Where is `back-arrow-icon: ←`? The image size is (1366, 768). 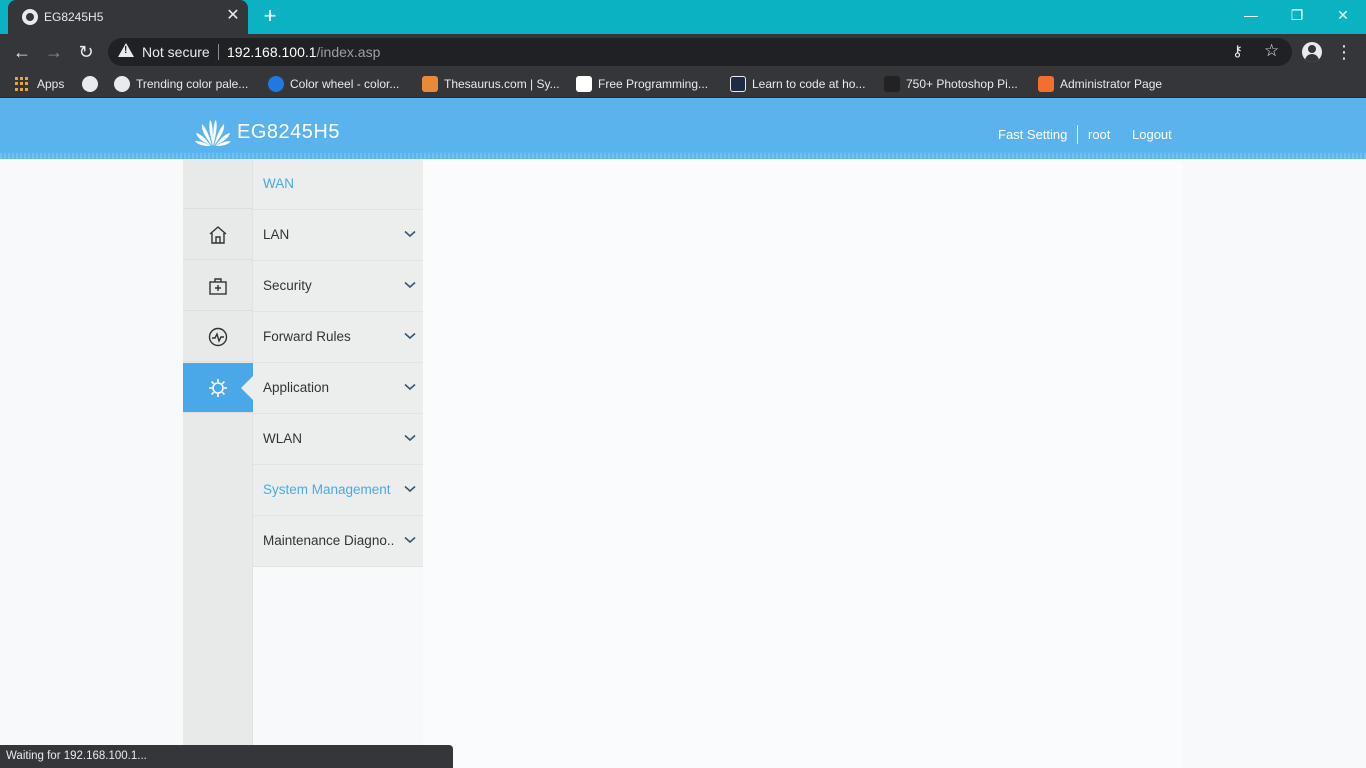
back-arrow-icon: ← is located at coordinates (22, 52).